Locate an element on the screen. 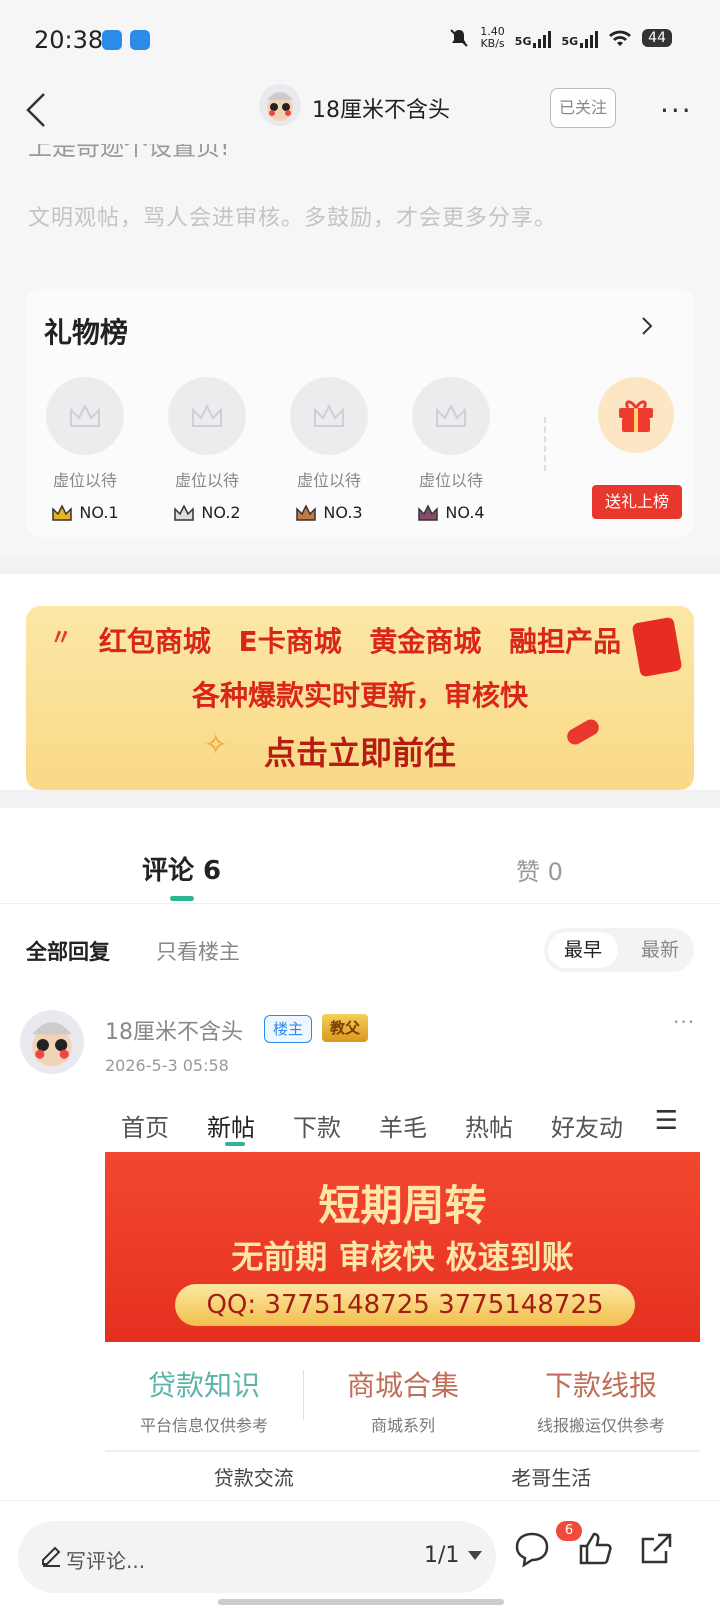  image-nav: 首页 新帖 下款 羊毛 热帖 好友动 ☰ is located at coordinates (402, 1125).